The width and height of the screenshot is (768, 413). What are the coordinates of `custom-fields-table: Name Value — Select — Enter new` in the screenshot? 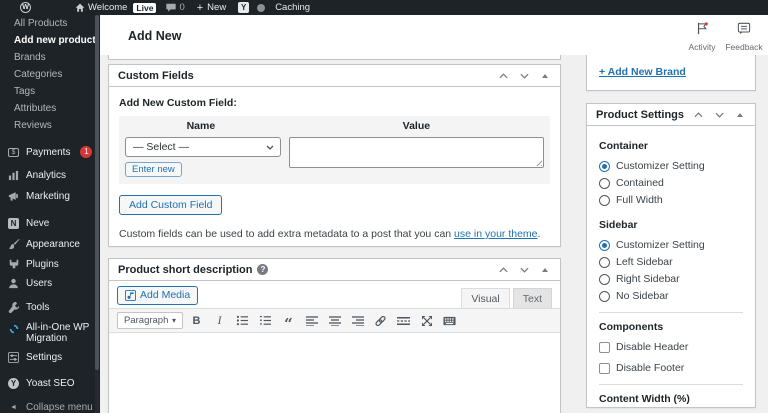 It's located at (334, 150).